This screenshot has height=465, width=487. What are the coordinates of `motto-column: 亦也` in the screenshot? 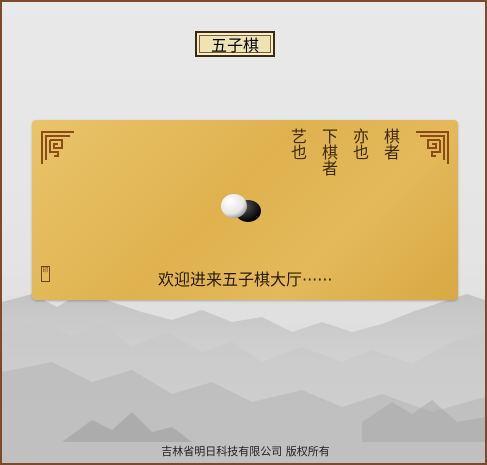 It's located at (359, 144).